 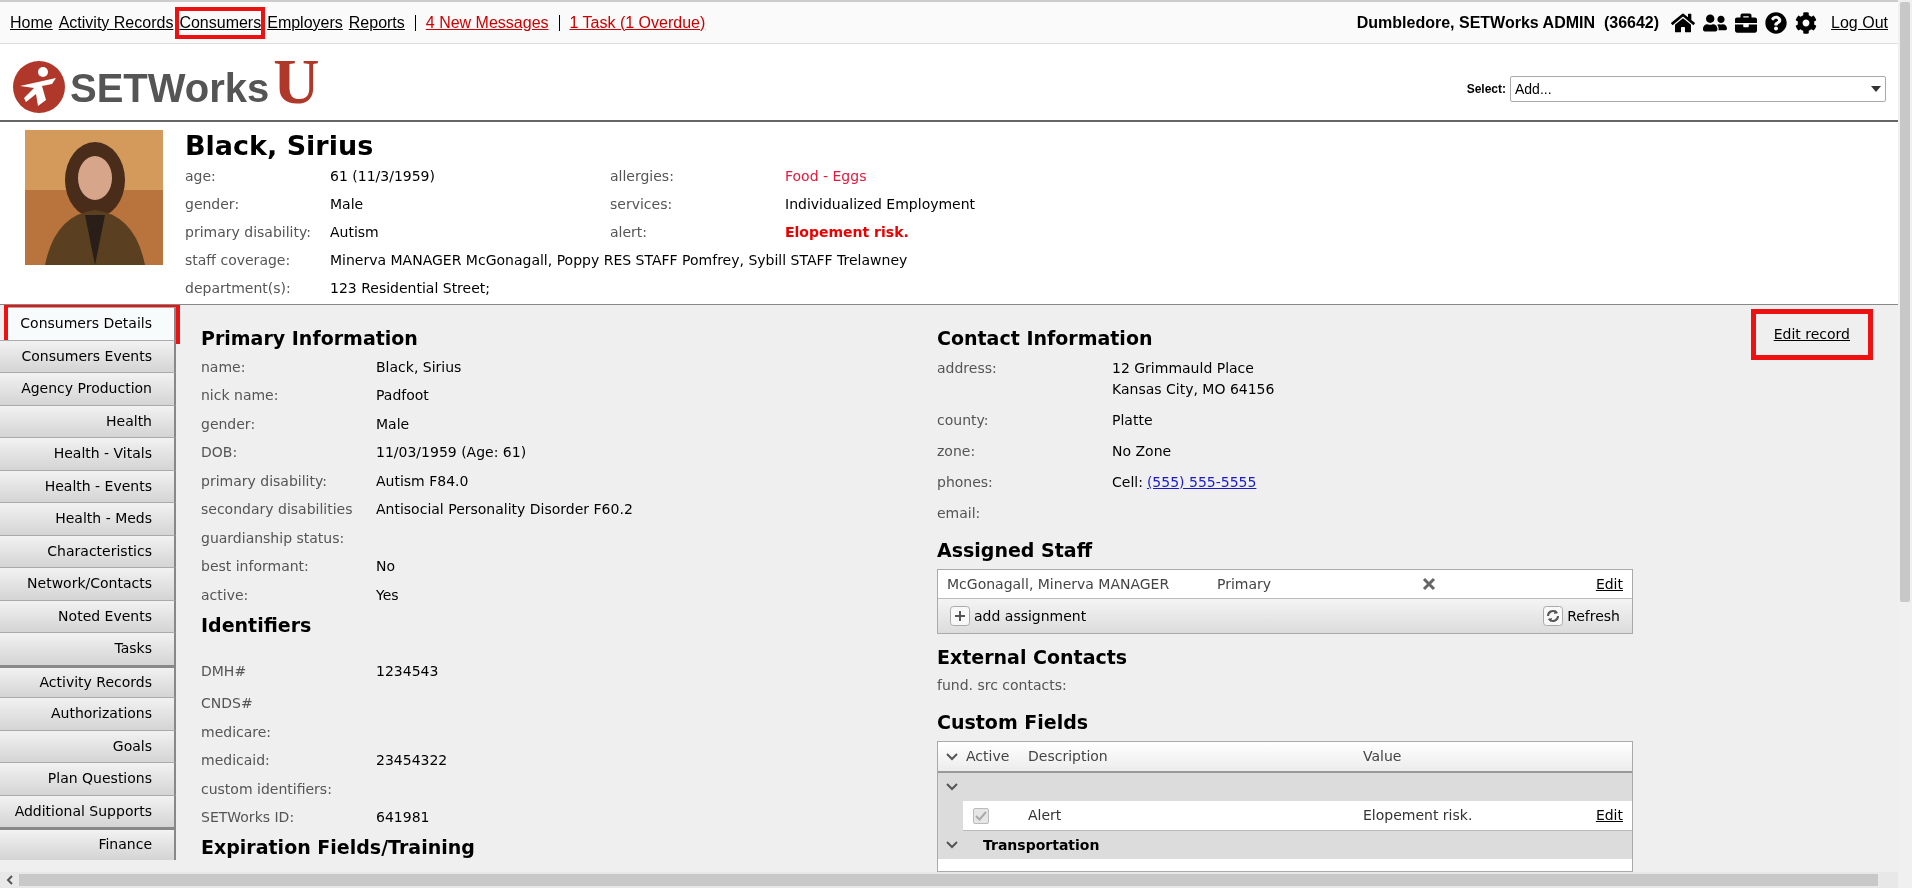 I want to click on field-value: Padfoot, so click(x=402, y=396).